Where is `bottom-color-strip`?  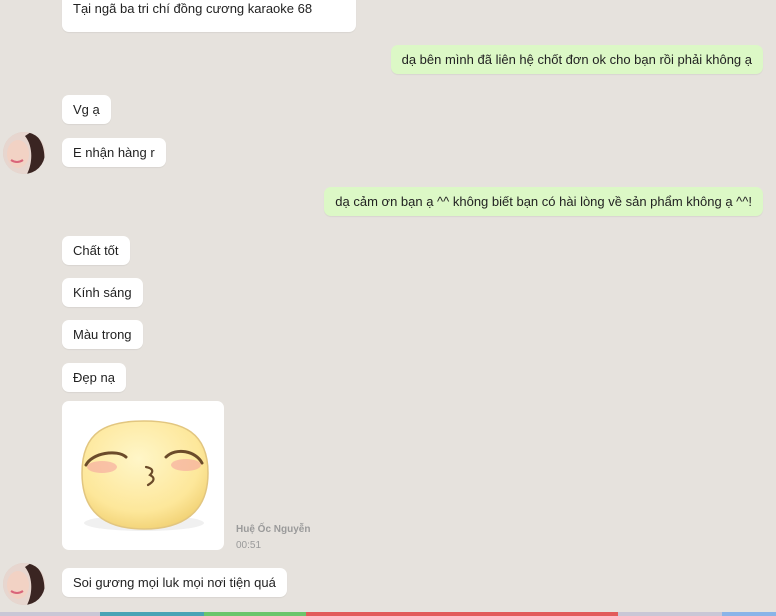 bottom-color-strip is located at coordinates (388, 614).